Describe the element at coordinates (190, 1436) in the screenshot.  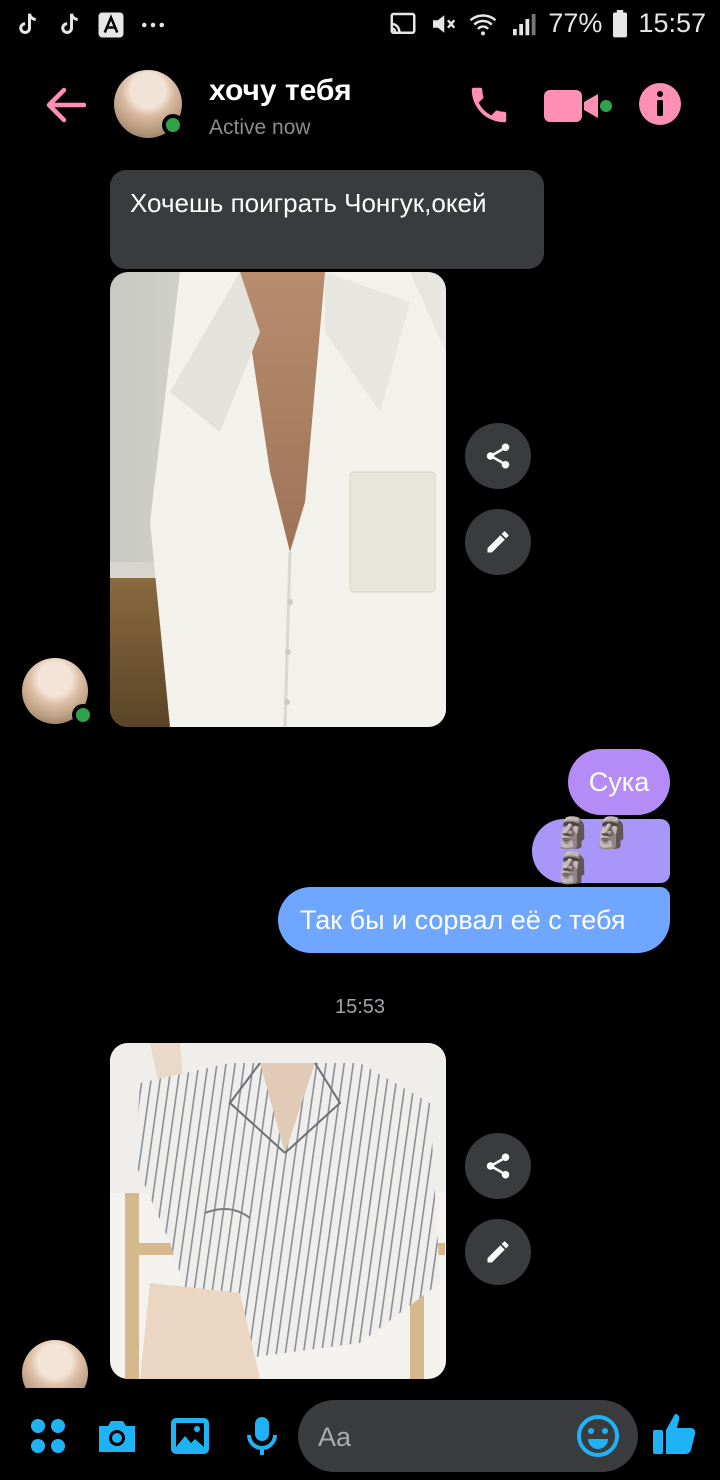
I see `gallery-icon` at that location.